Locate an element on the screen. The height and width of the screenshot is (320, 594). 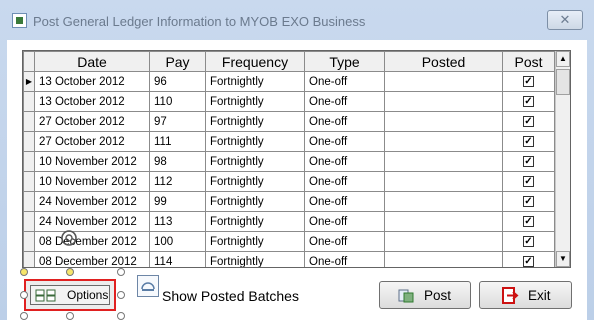
table-row: 08 December 2012 100 Fortnightly One-off ✓ is located at coordinates (289, 241).